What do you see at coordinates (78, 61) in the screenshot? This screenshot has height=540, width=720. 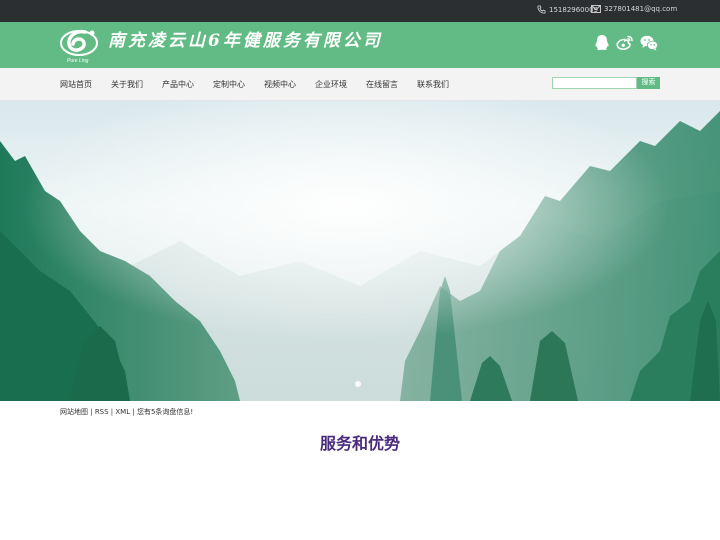 I see `svg-text: Pure Ling` at bounding box center [78, 61].